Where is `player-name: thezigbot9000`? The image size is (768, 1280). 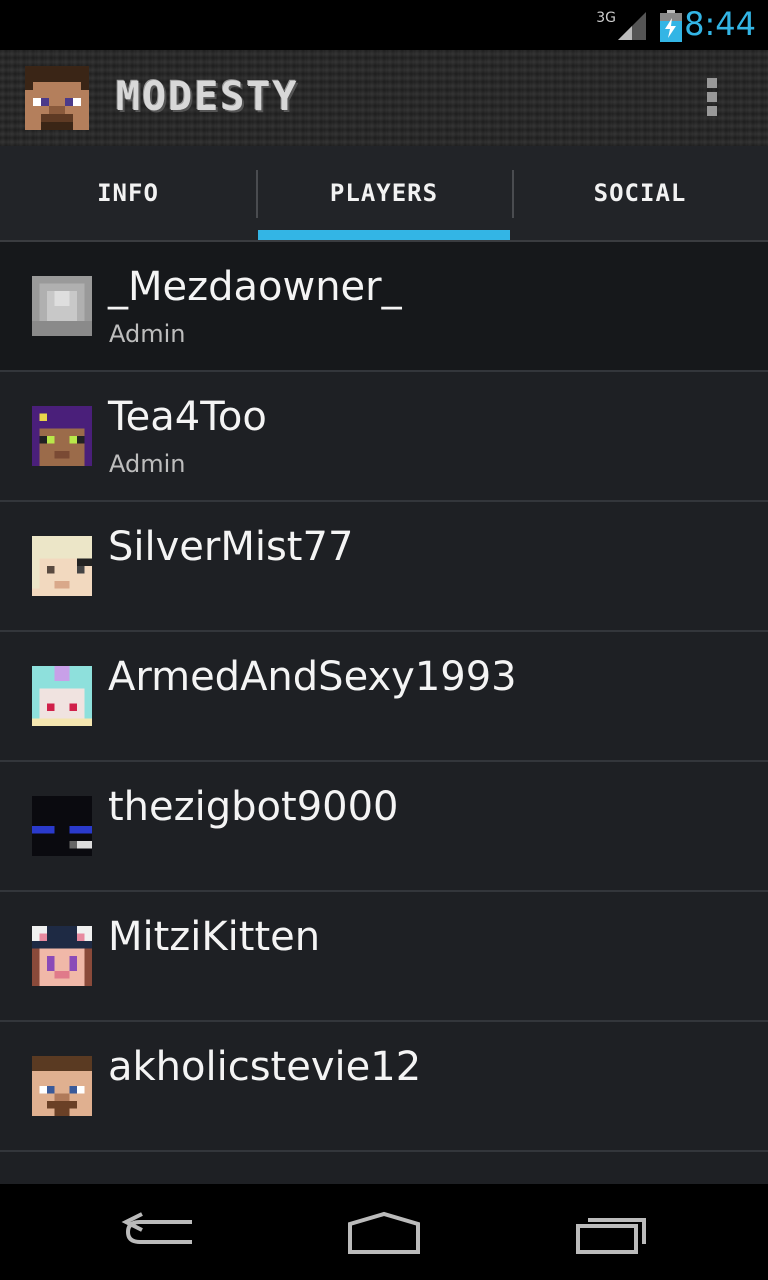 player-name: thezigbot9000 is located at coordinates (253, 807).